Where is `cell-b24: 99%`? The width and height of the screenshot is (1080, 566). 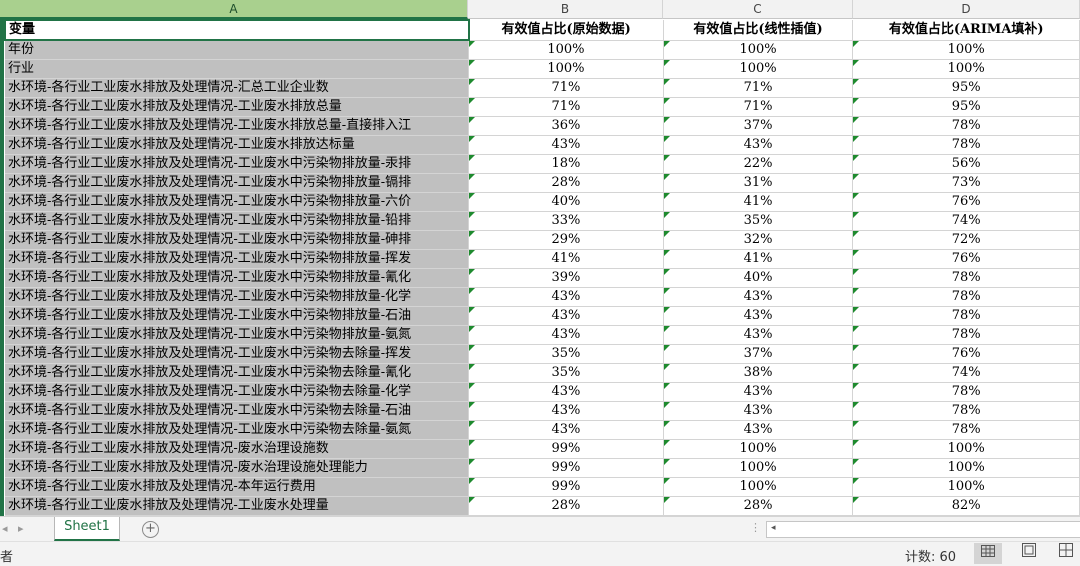
cell-b24: 99% is located at coordinates (566, 468).